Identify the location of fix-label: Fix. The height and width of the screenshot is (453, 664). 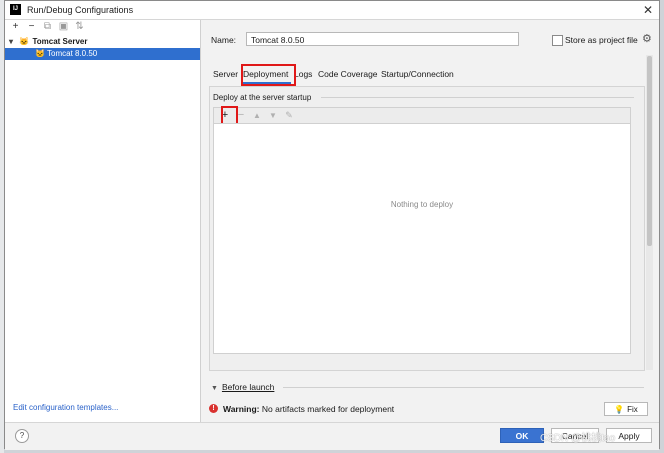
(632, 409).